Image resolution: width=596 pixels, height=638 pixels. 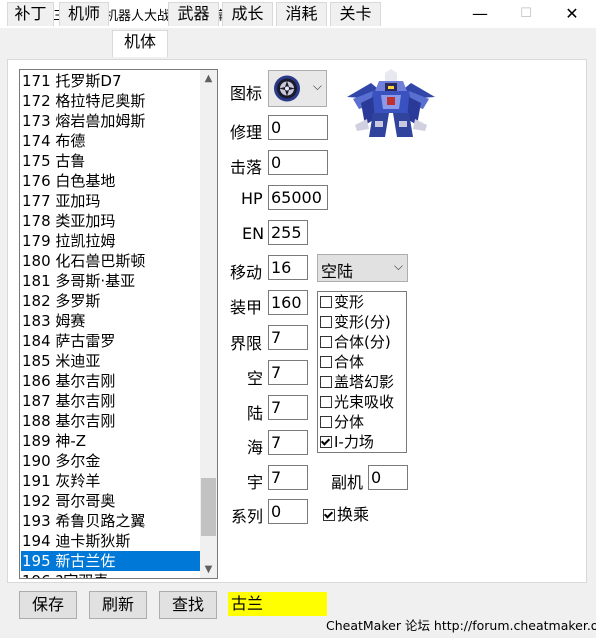 I want to click on close-button: ✕, so click(x=572, y=14).